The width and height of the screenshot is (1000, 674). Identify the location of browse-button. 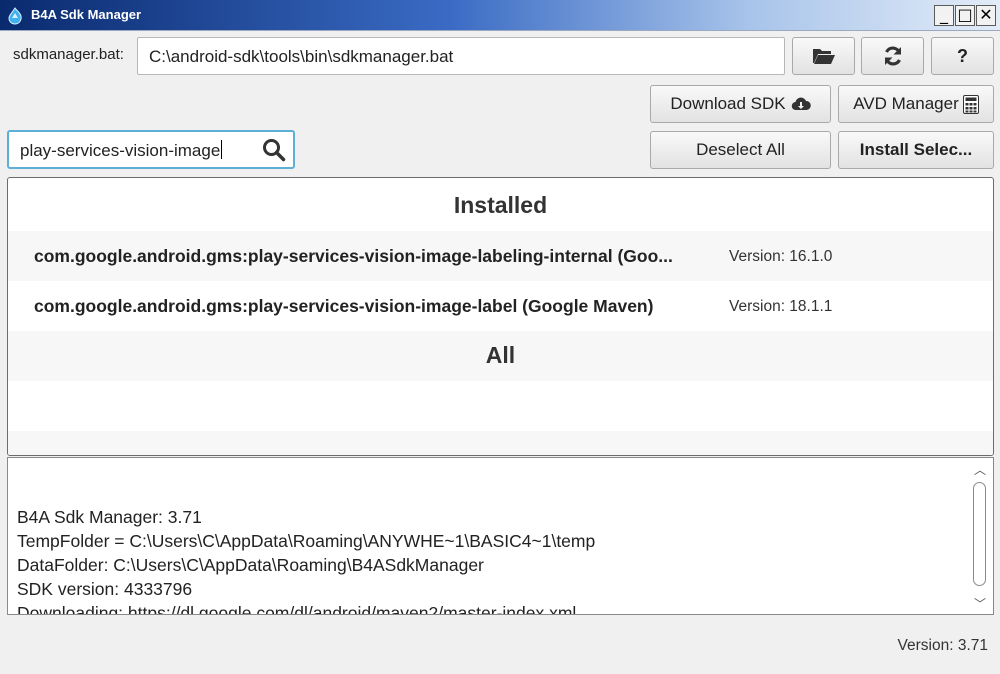
(823, 56).